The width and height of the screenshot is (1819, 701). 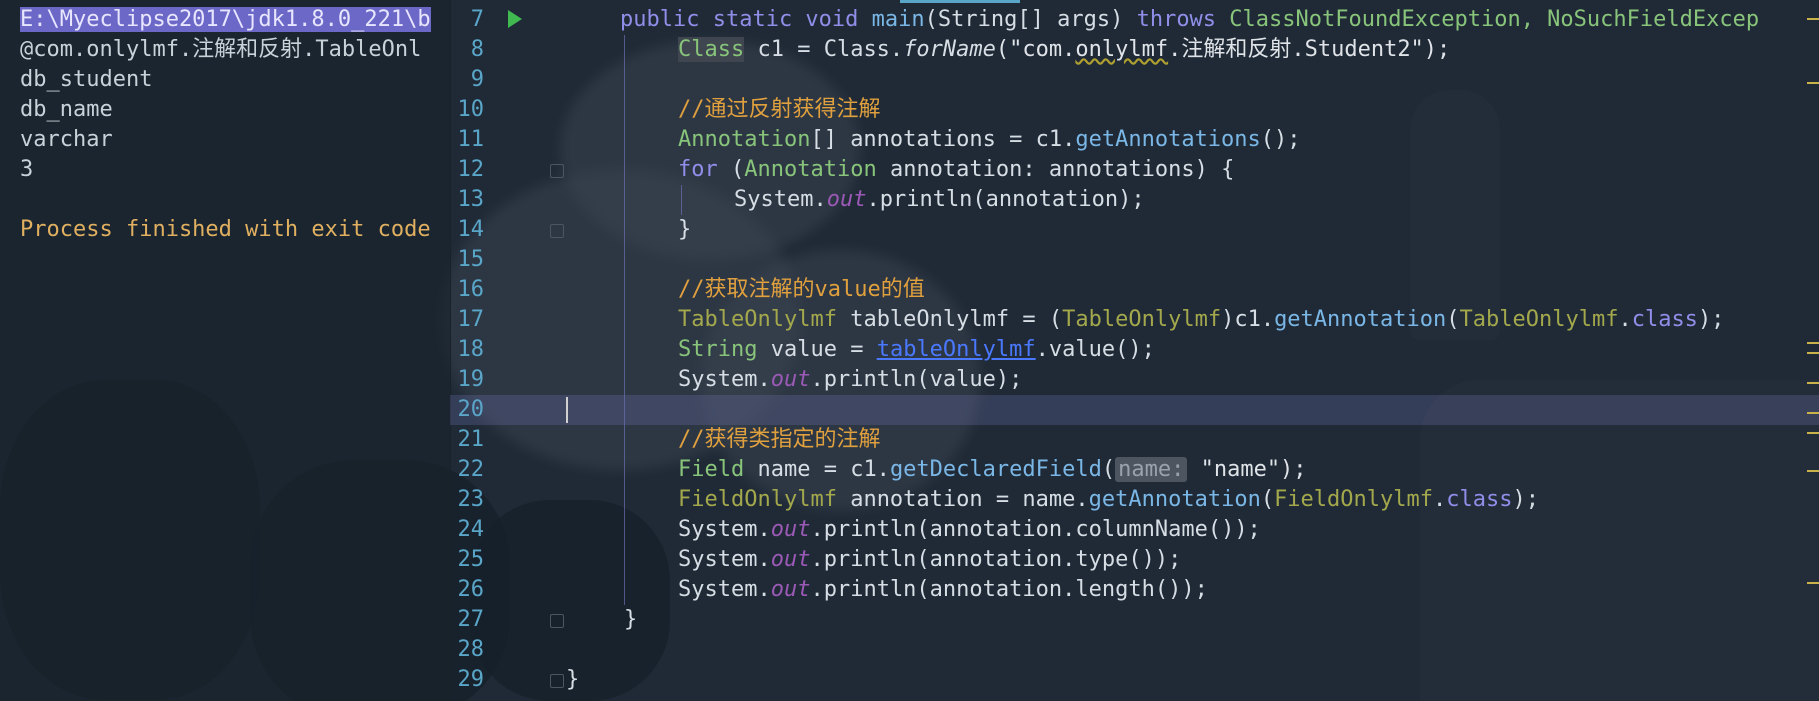 I want to click on code-line-14: }, so click(x=684, y=230).